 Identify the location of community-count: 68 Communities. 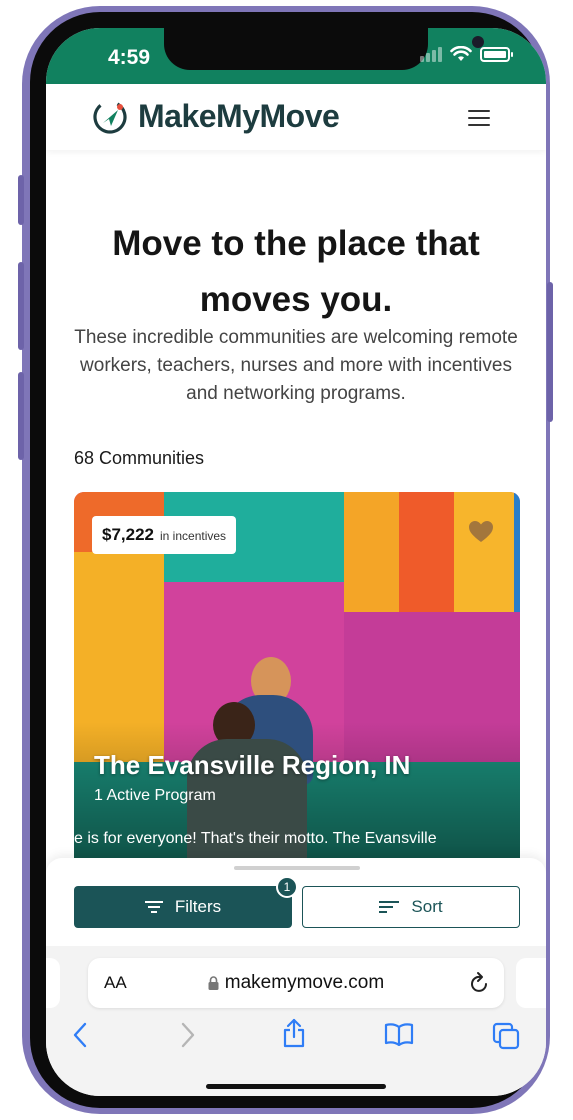
(139, 458).